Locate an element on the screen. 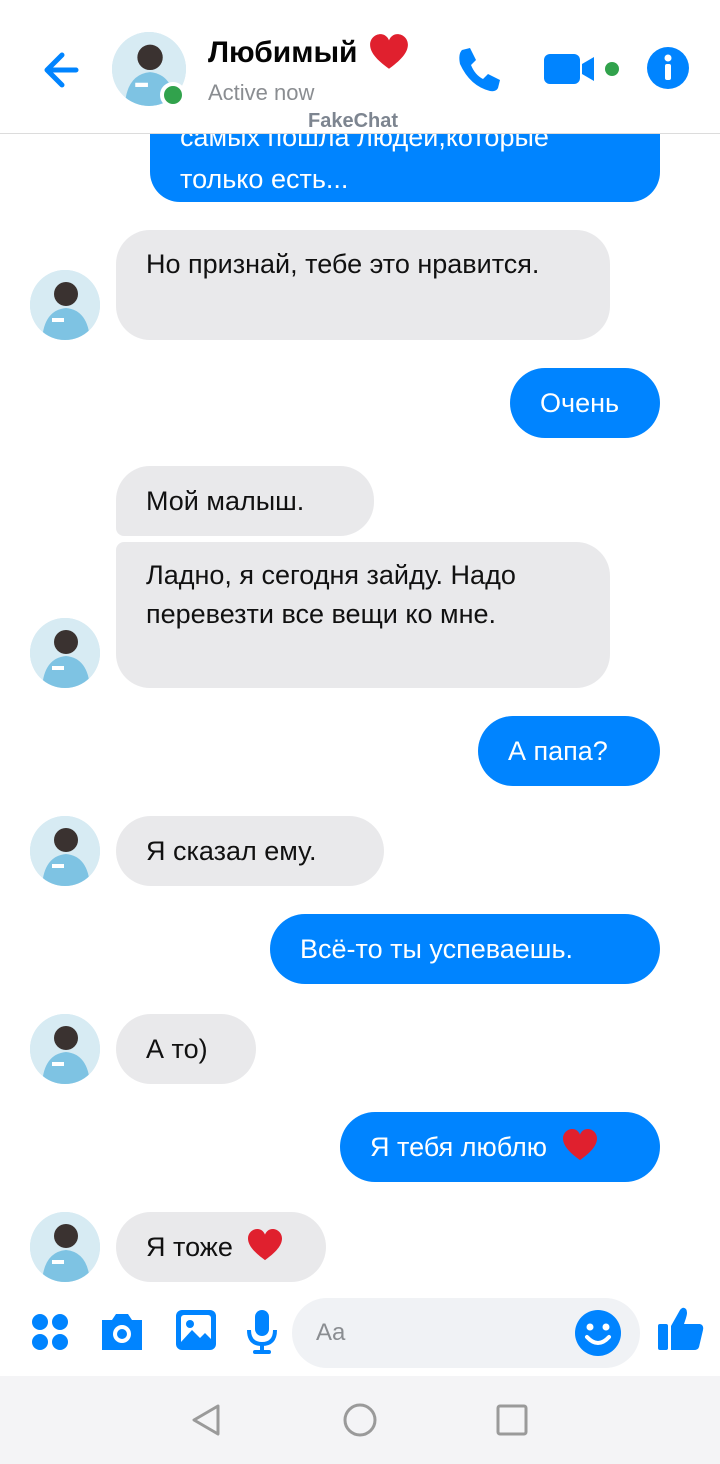 The height and width of the screenshot is (1464, 720). image-icon is located at coordinates (196, 1330).